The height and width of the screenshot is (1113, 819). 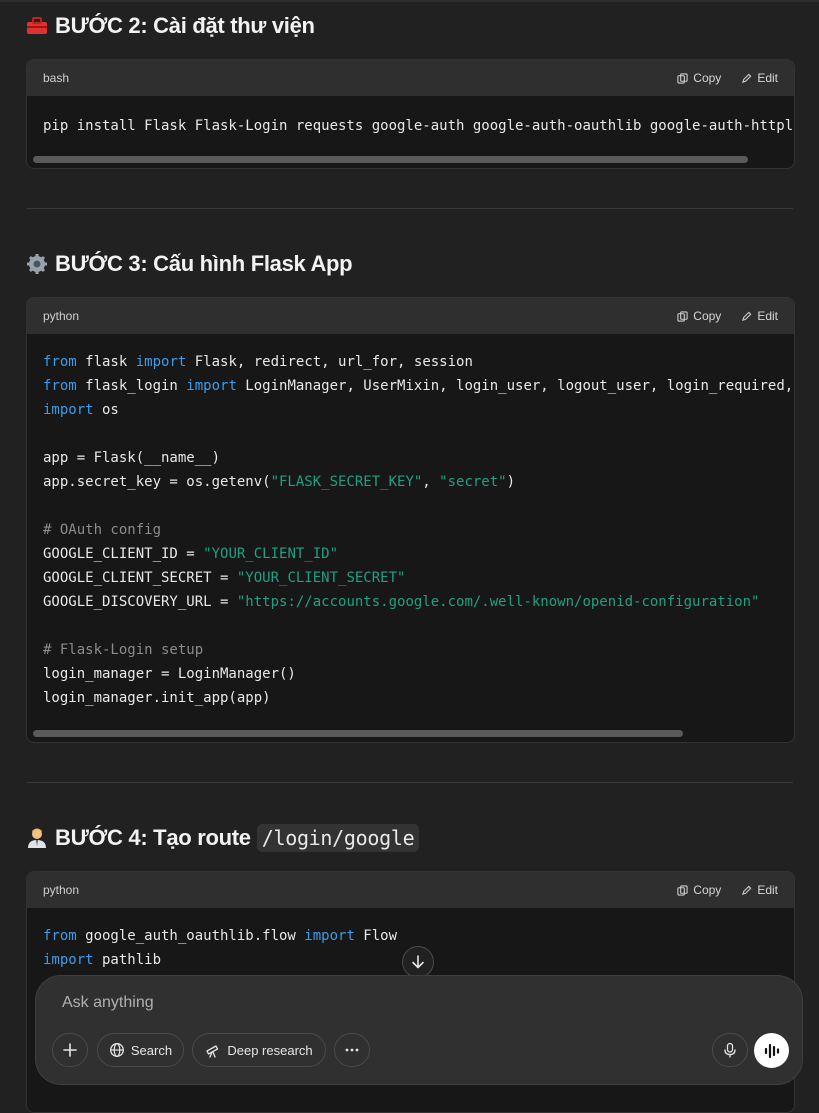 I want to click on voice-mode-button, so click(x=771, y=1050).